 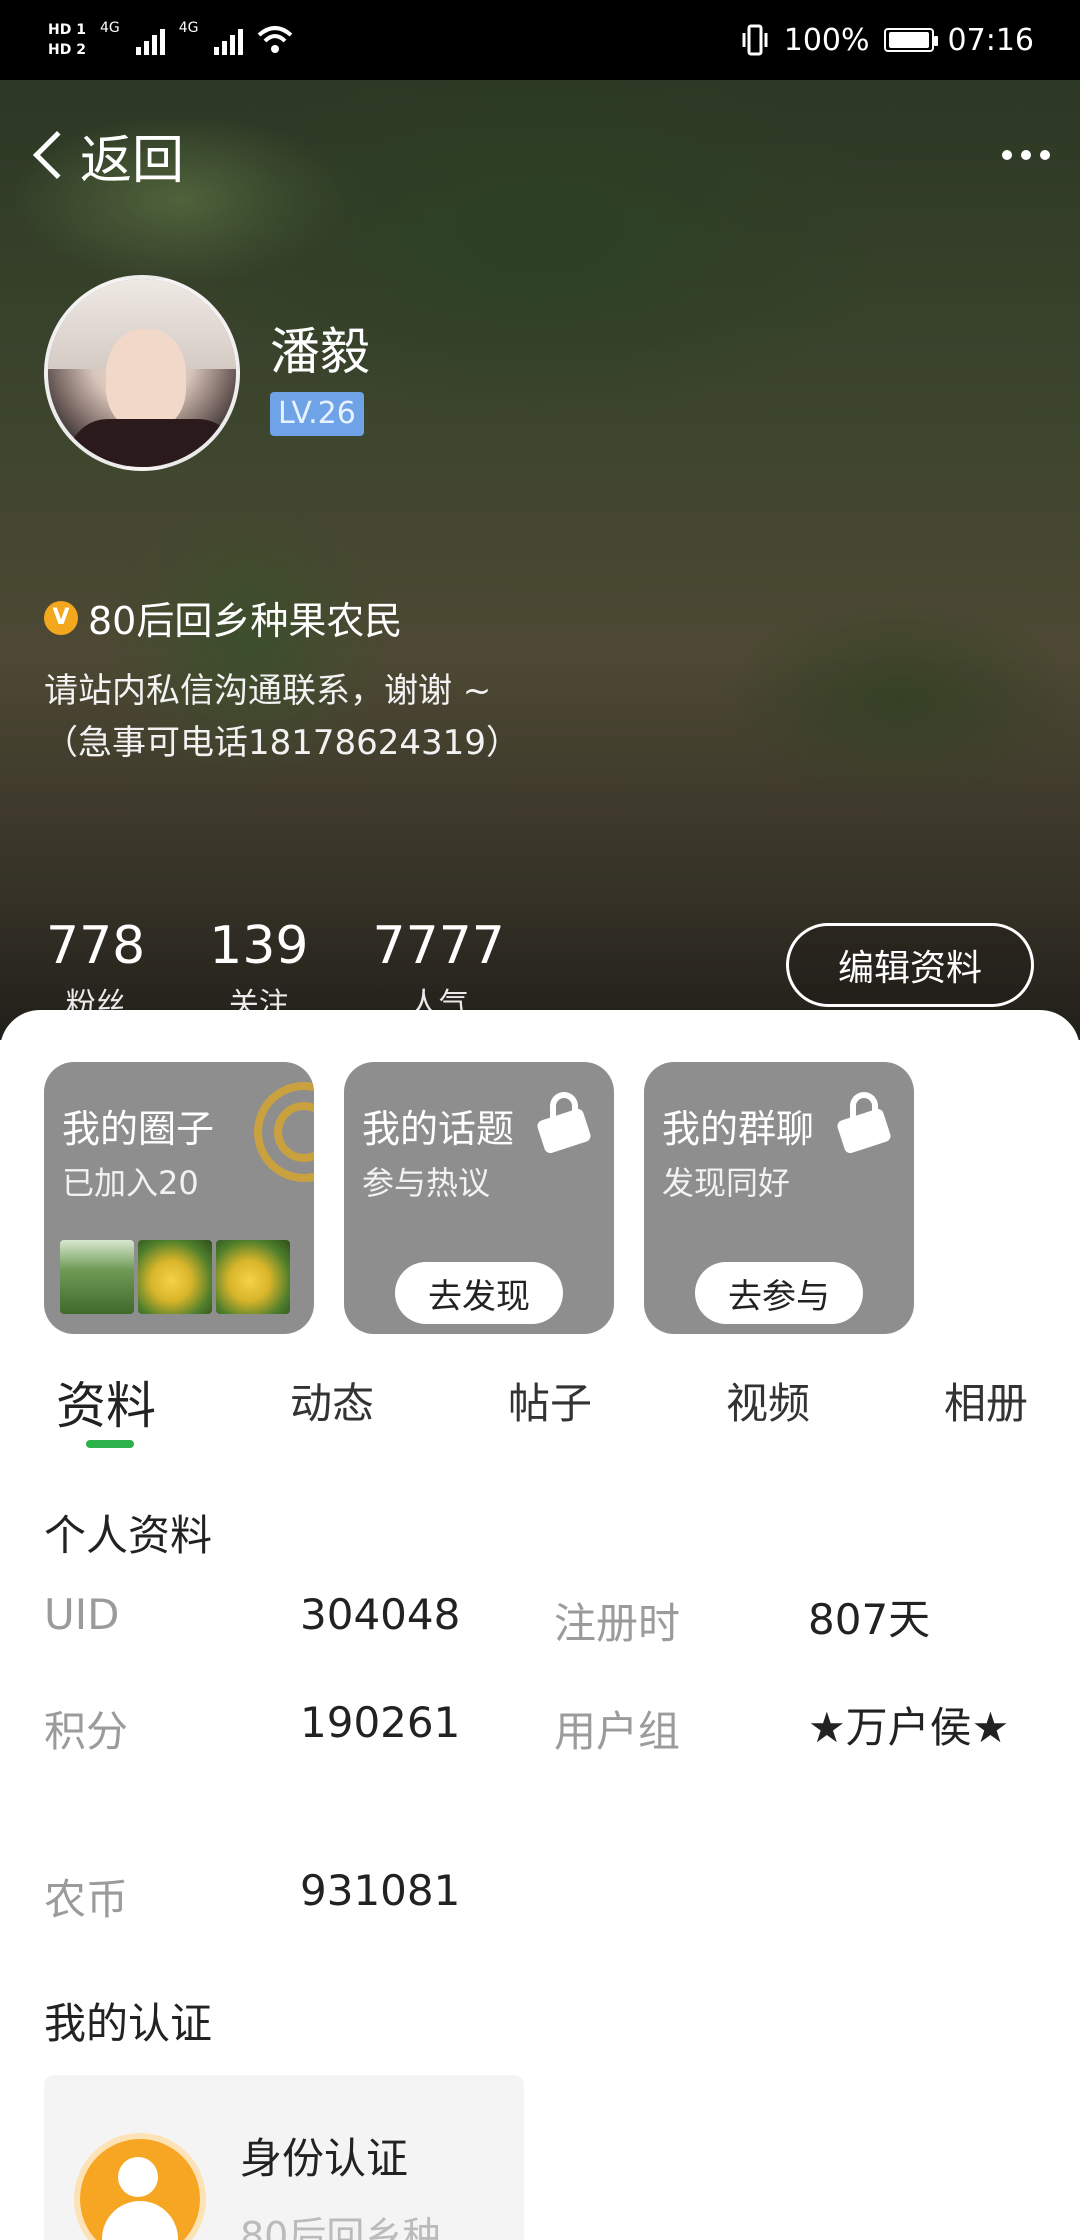 What do you see at coordinates (142, 373) in the screenshot?
I see `avatar` at bounding box center [142, 373].